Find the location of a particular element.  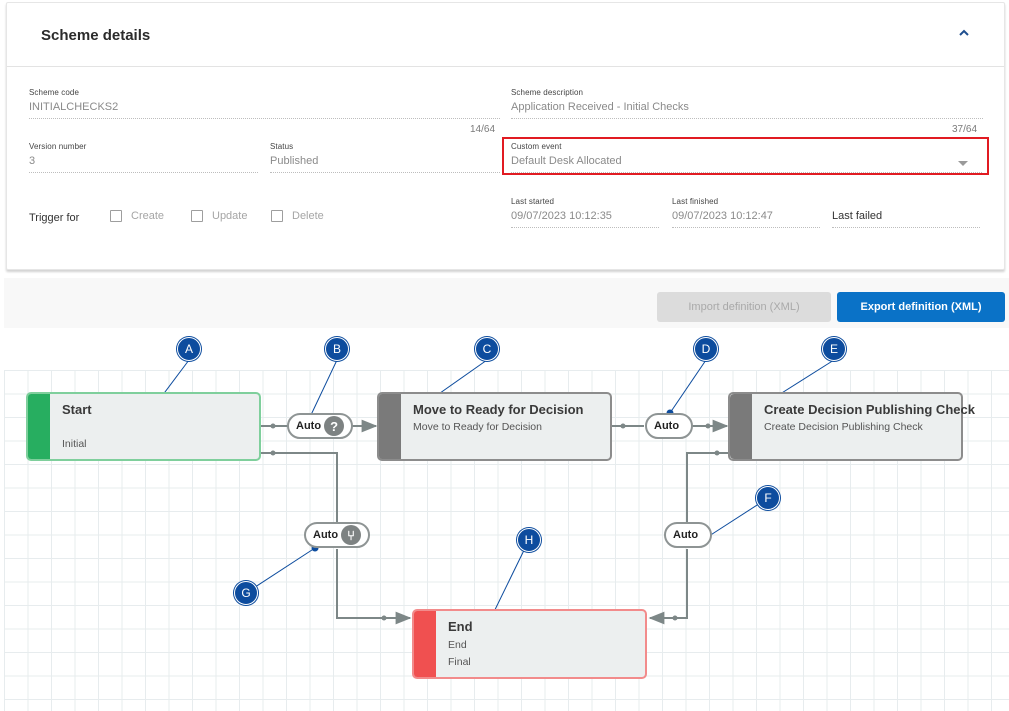

question-icon: ? is located at coordinates (334, 426).